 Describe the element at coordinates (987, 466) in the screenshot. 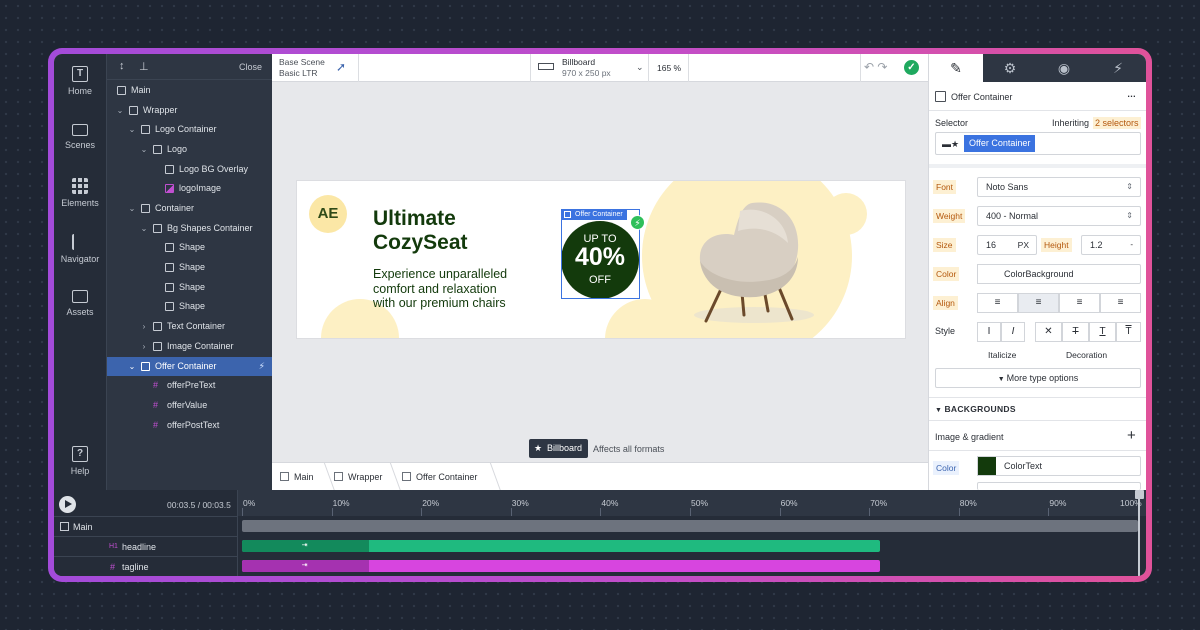

I see `bg-color-swatch` at that location.